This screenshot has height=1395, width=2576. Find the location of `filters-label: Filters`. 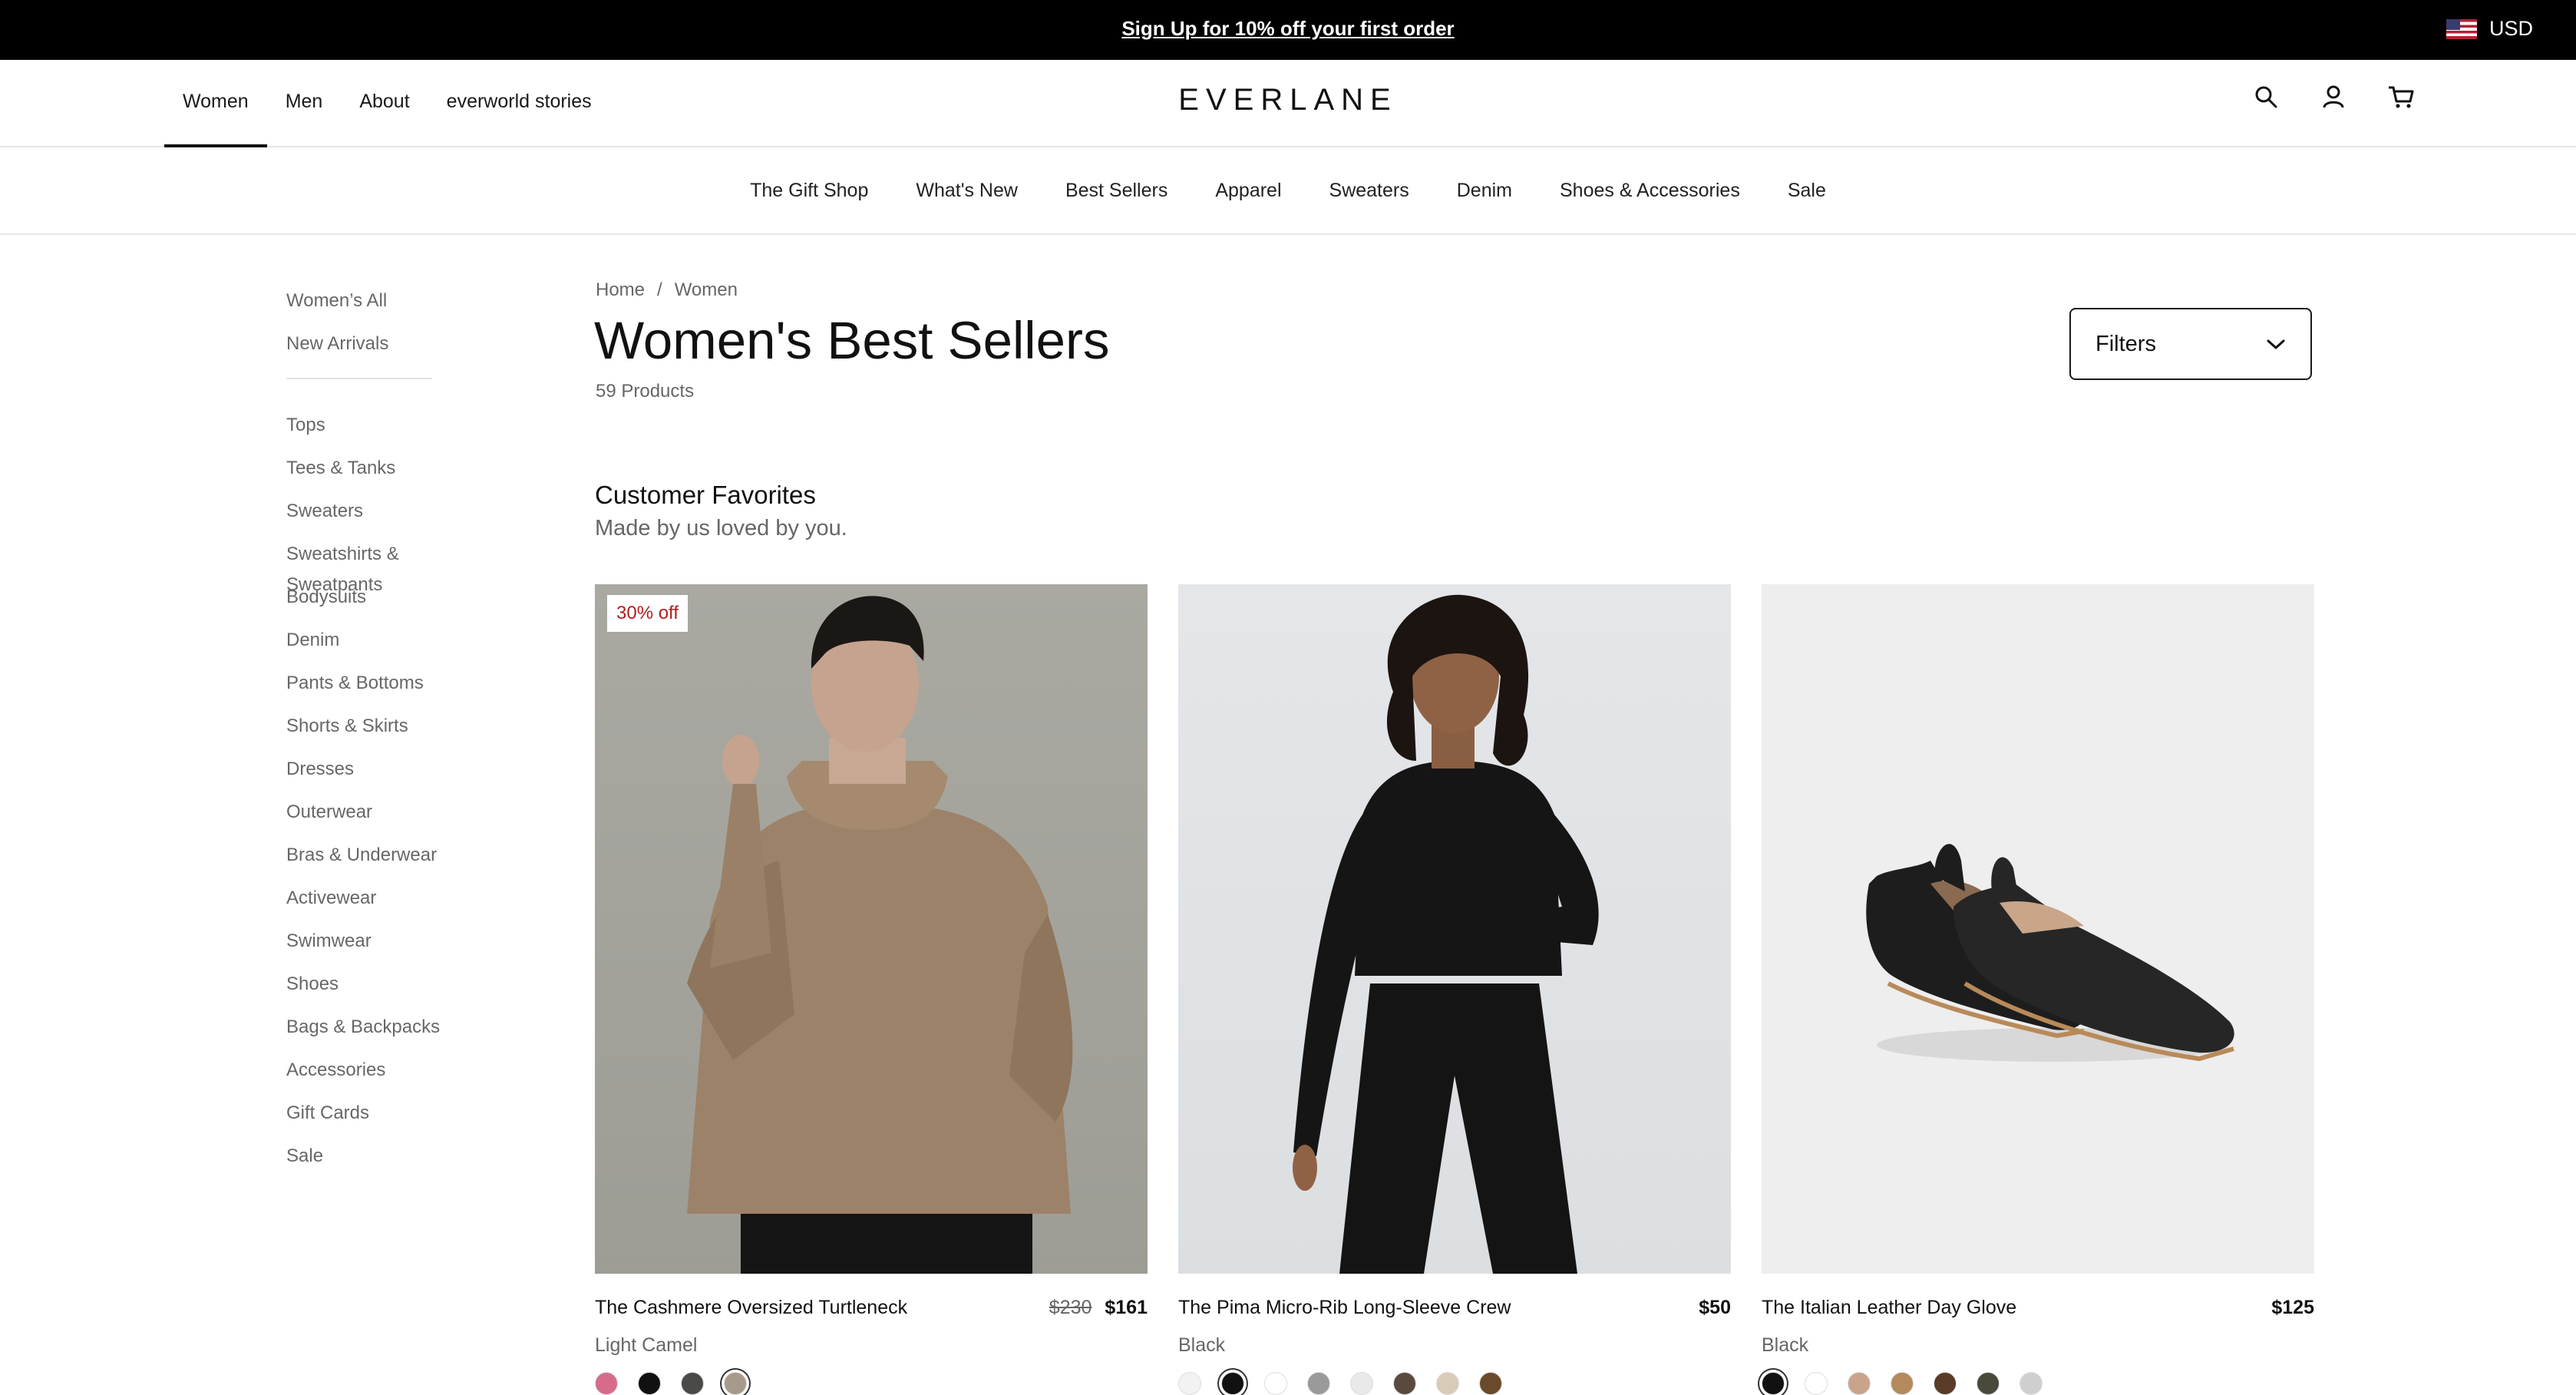

filters-label: Filters is located at coordinates (2125, 344).